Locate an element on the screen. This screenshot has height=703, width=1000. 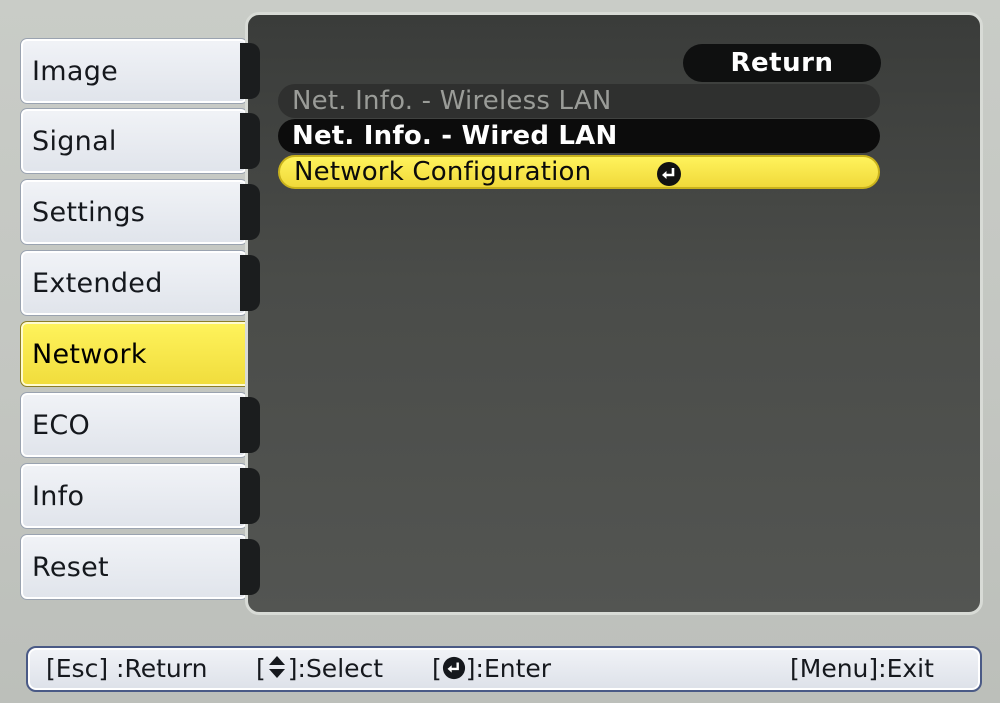
tab-reset: Reset is located at coordinates (134, 567).